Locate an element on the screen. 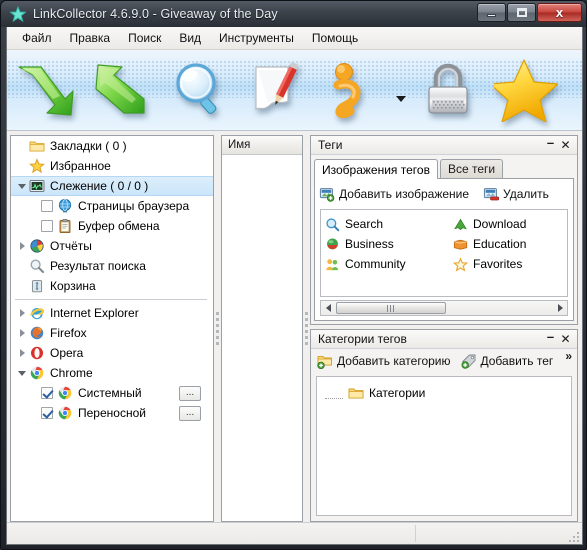 This screenshot has height=550, width=587. menu-item-help: Помощь is located at coordinates (335, 38).